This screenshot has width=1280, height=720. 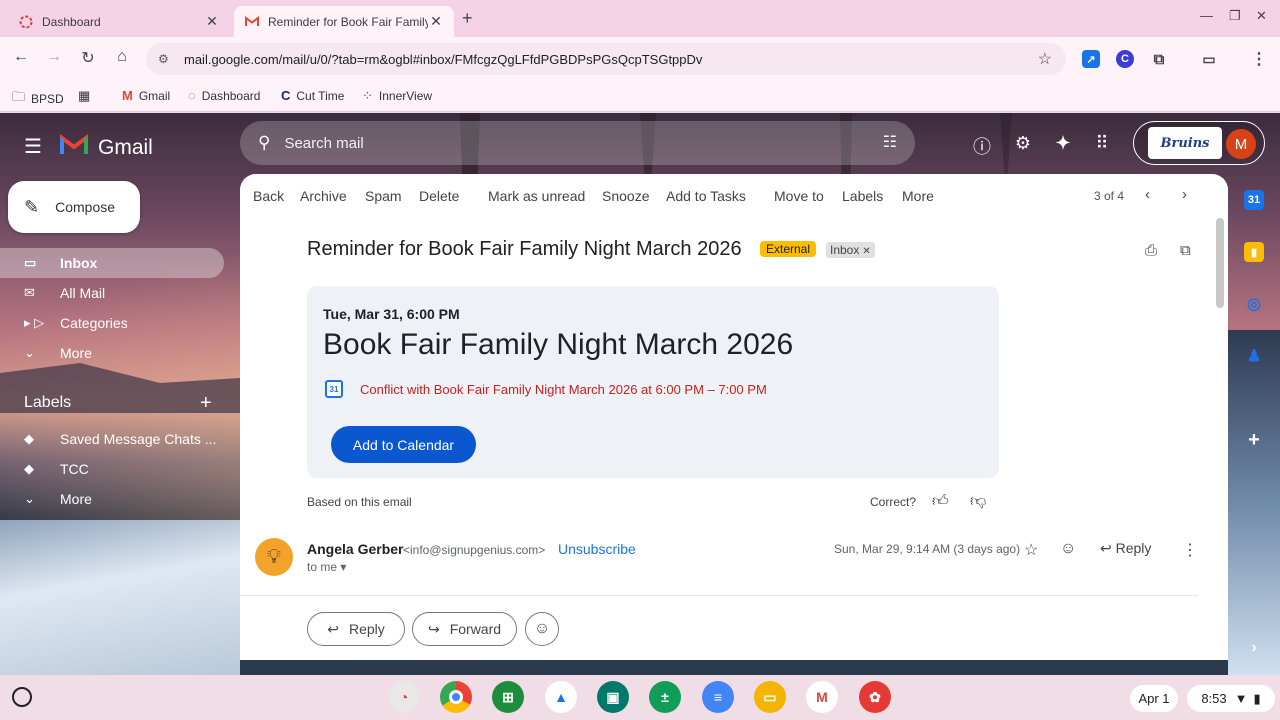 What do you see at coordinates (1254, 356) in the screenshot?
I see `contacts-side-icon: ♟` at bounding box center [1254, 356].